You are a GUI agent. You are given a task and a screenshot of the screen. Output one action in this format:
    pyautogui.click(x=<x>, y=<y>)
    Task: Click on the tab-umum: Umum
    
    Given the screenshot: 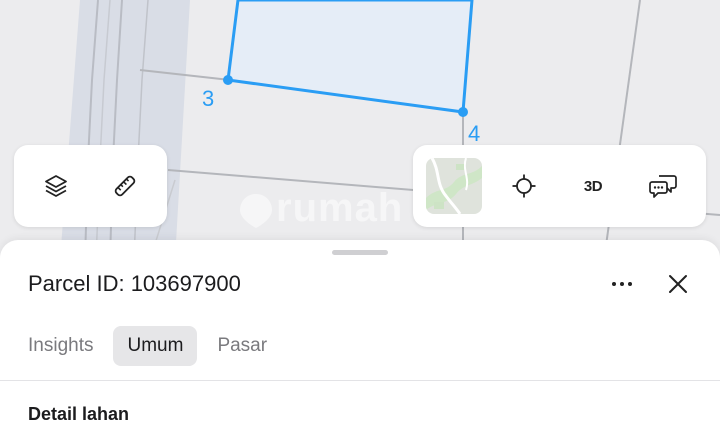 What is the action you would take?
    pyautogui.click(x=155, y=346)
    